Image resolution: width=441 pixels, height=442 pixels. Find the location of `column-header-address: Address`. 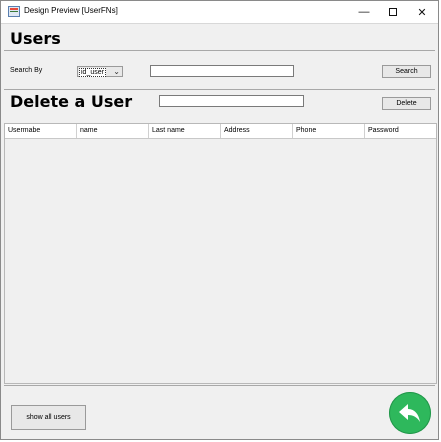

column-header-address: Address is located at coordinates (257, 131).